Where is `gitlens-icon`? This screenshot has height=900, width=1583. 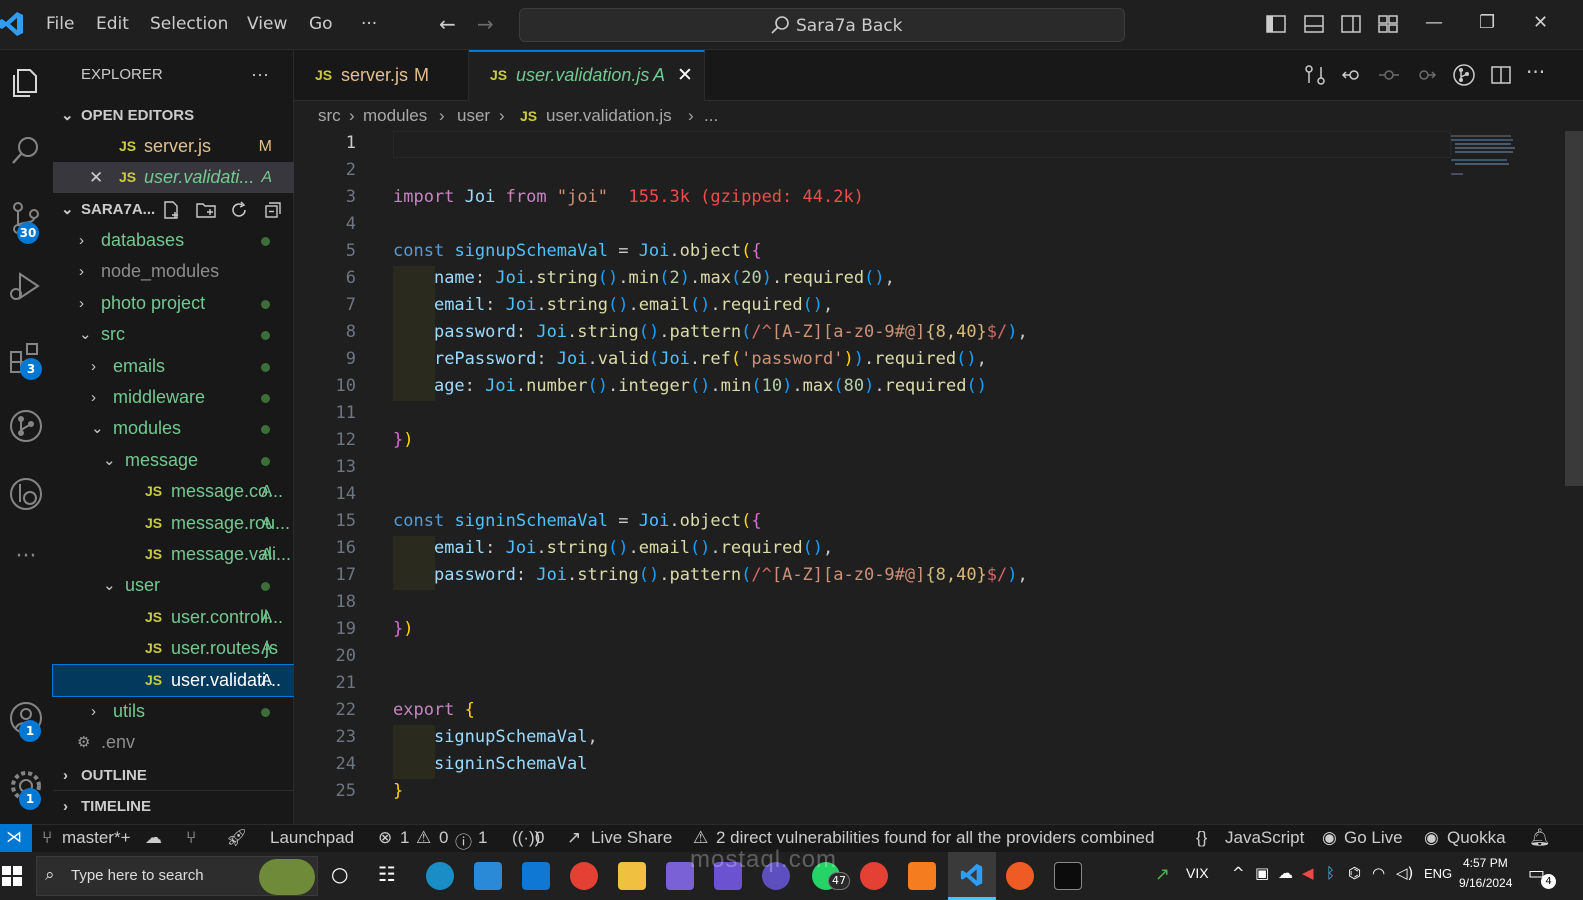
gitlens-icon is located at coordinates (26, 494).